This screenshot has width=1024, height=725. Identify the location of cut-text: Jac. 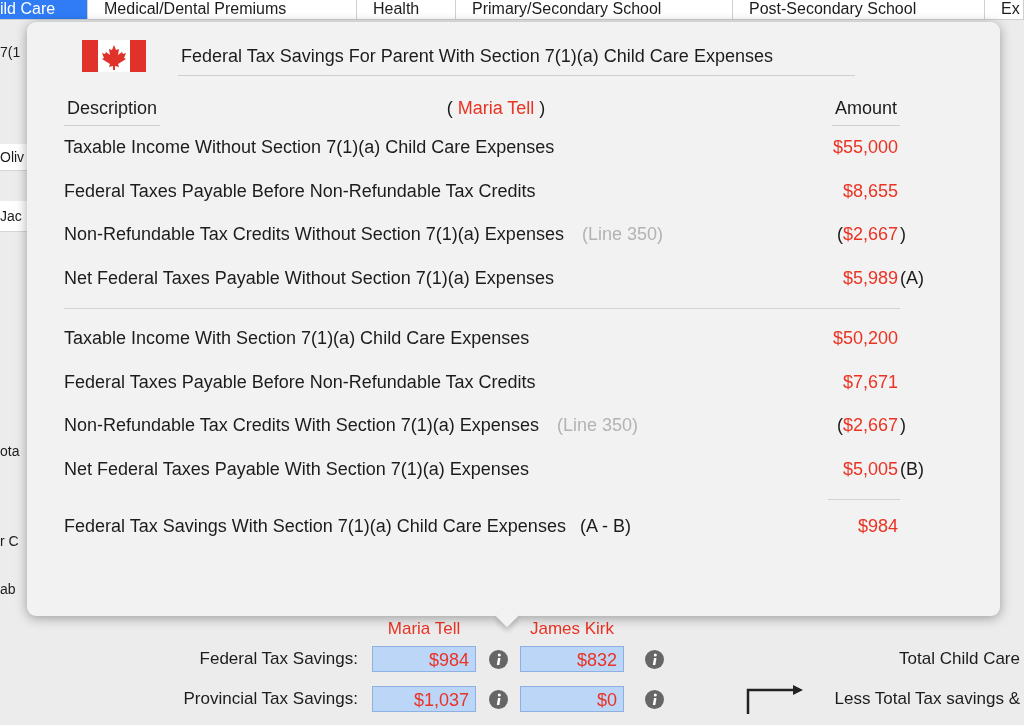
(13, 216).